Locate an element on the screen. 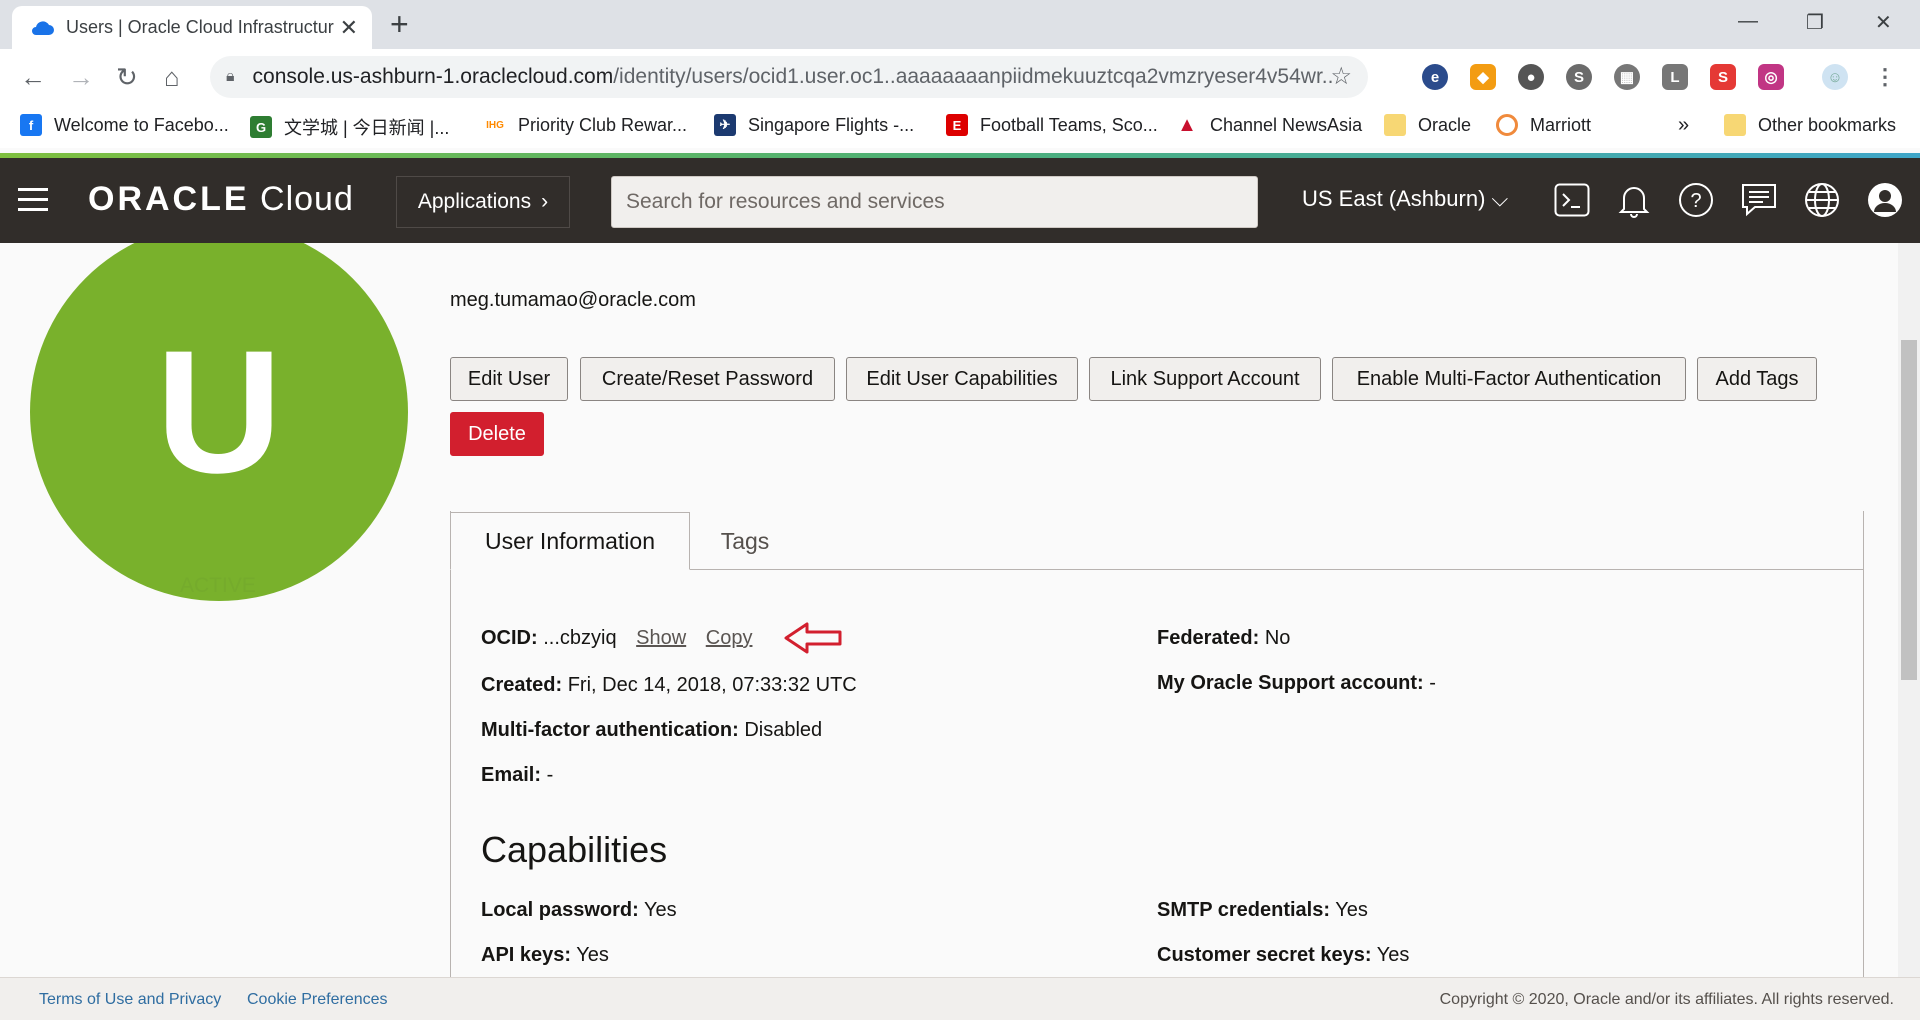 The height and width of the screenshot is (1020, 1920). enable-mfa-button: Enable Multi-Factor Authentication is located at coordinates (1509, 379).